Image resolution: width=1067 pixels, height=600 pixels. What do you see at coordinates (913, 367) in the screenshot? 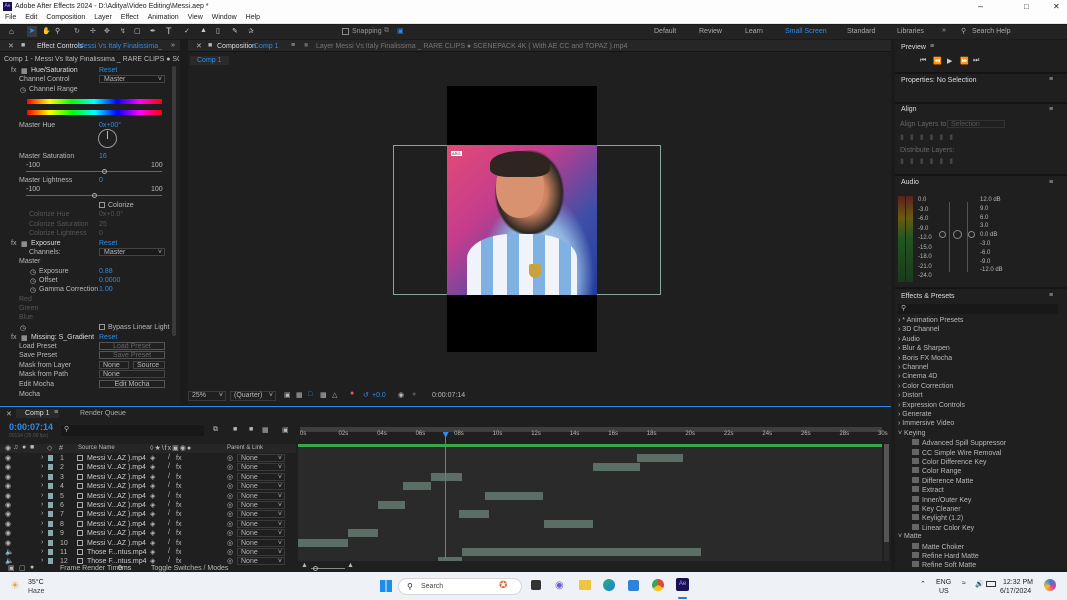
I see `effect-category: › Channel` at bounding box center [913, 367].